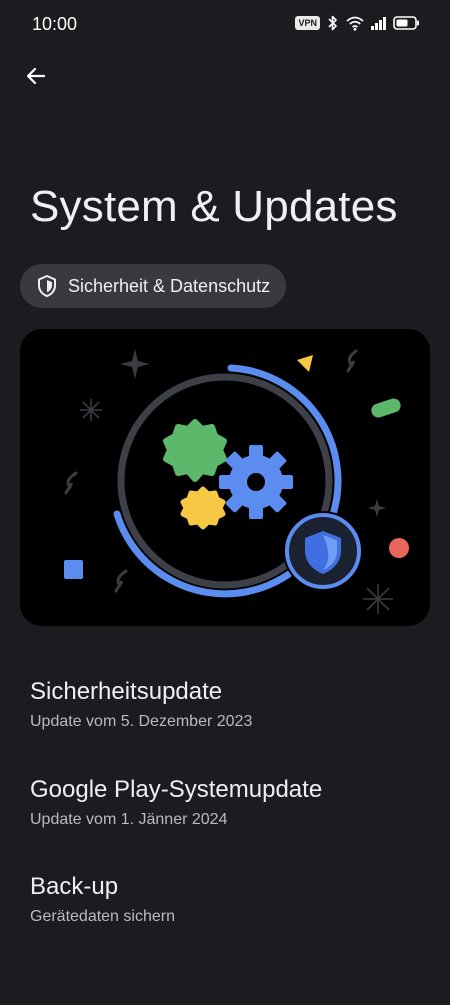  I want to click on item-subtitle: Update vom 5. Dezember 2023, so click(141, 721).